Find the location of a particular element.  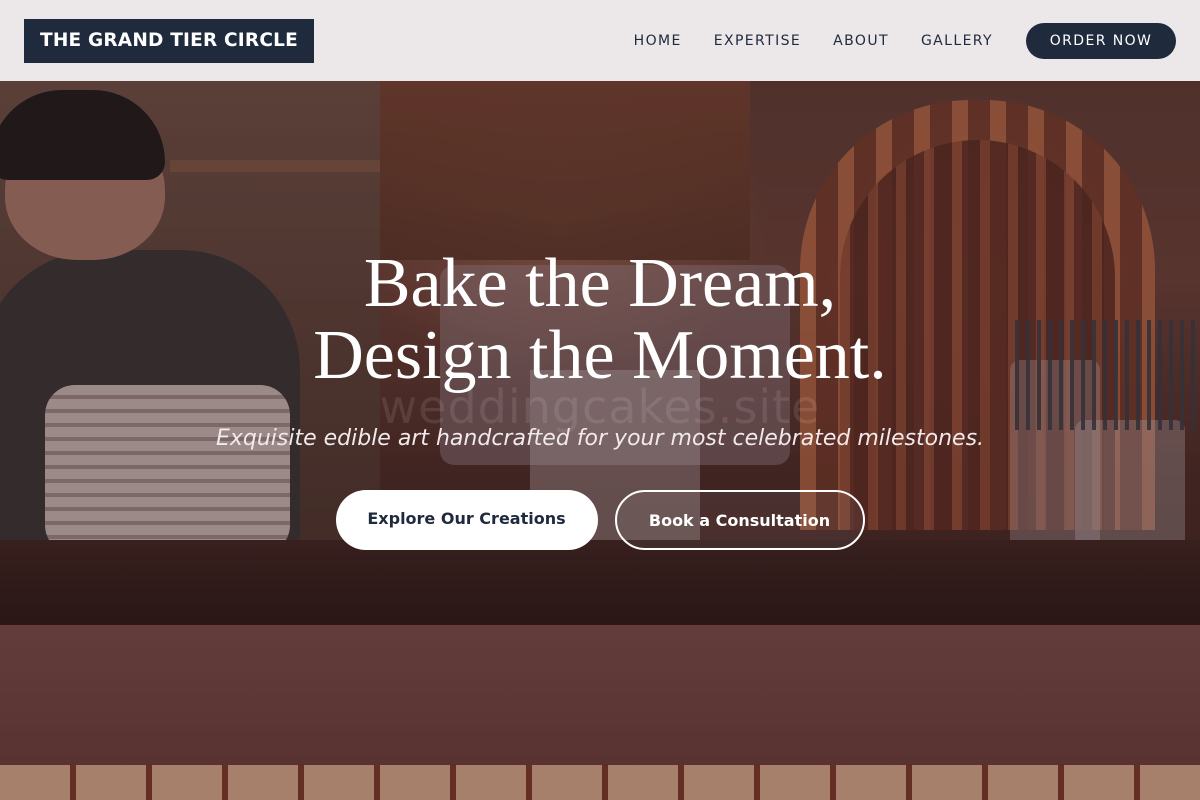

hero-headline-line-1: Bake the Dream, is located at coordinates (600, 283).